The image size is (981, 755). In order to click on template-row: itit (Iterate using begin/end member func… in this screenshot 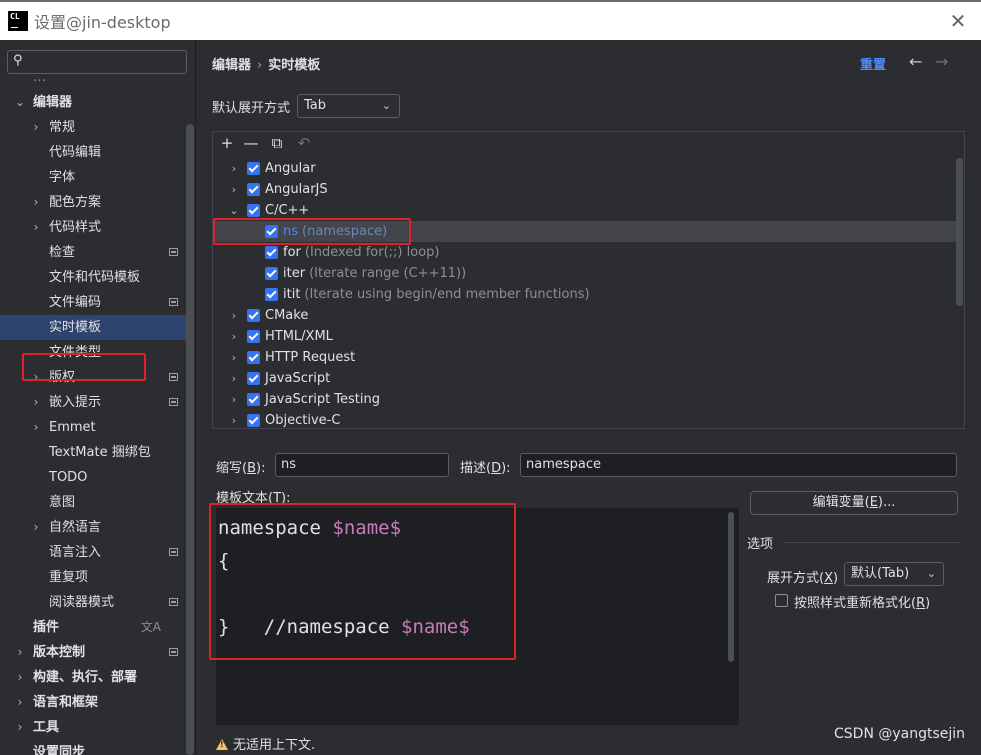, I will do `click(588, 294)`.